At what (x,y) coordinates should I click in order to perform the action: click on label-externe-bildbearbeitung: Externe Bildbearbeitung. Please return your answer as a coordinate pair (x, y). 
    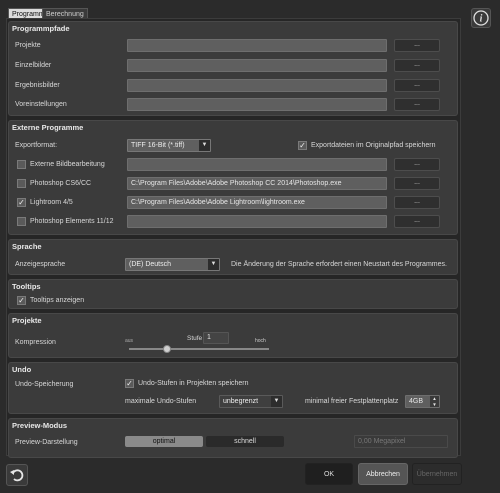
    Looking at the image, I should click on (67, 164).